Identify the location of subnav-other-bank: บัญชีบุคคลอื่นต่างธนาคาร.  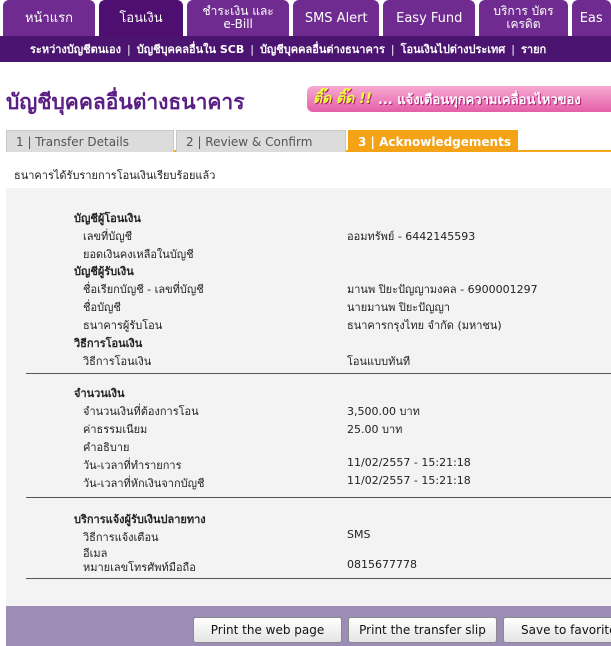
(322, 49).